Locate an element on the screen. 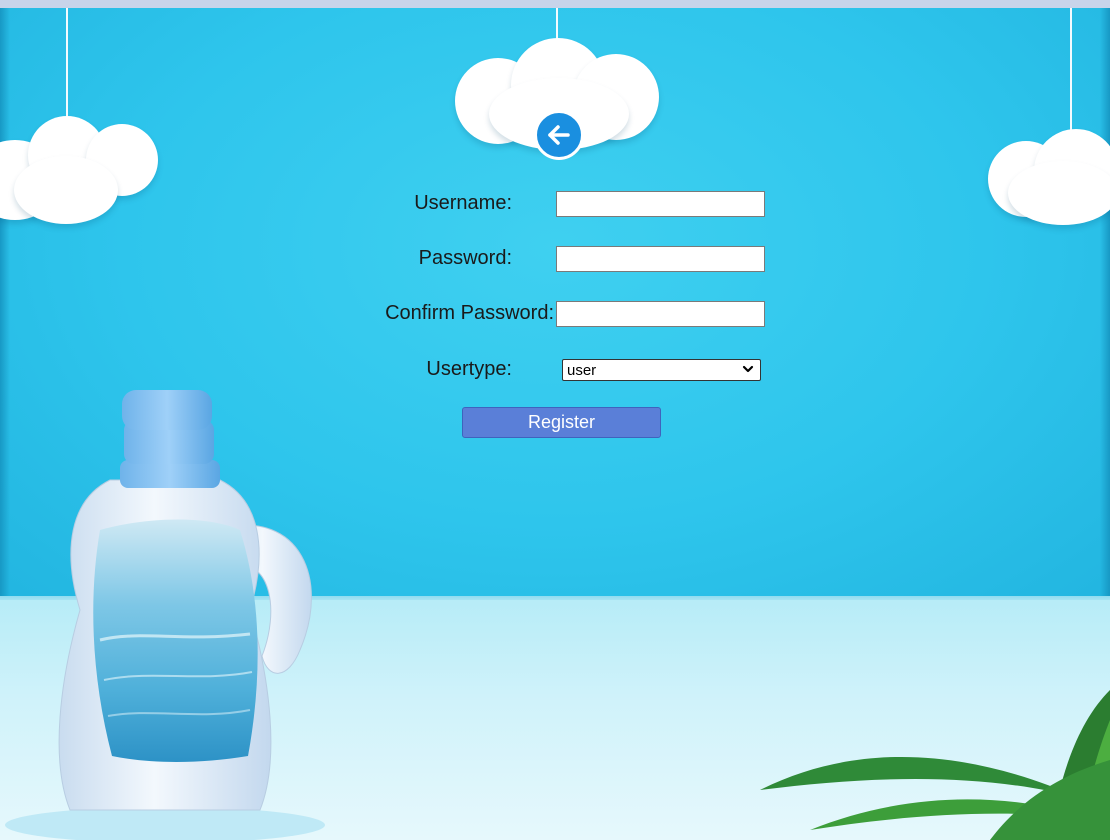 This screenshot has width=1110, height=840. chevron-down-icon is located at coordinates (748, 369).